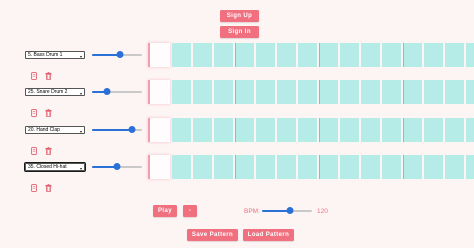 The image size is (474, 248). Describe the element at coordinates (55, 55) in the screenshot. I see `sound-select: 5. Bass Drum 1 ▾` at that location.